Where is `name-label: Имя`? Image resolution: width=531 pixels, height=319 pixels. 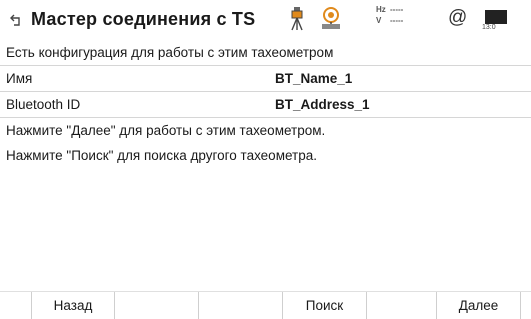
name-label: Имя is located at coordinates (19, 78).